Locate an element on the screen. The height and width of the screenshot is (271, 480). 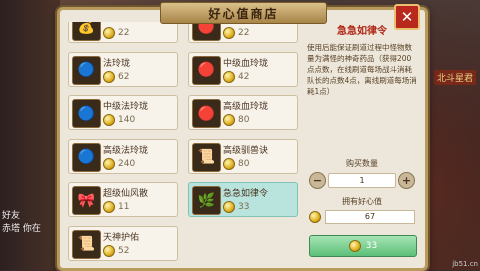
item-name: 中级血玲珑 is located at coordinates (246, 63).